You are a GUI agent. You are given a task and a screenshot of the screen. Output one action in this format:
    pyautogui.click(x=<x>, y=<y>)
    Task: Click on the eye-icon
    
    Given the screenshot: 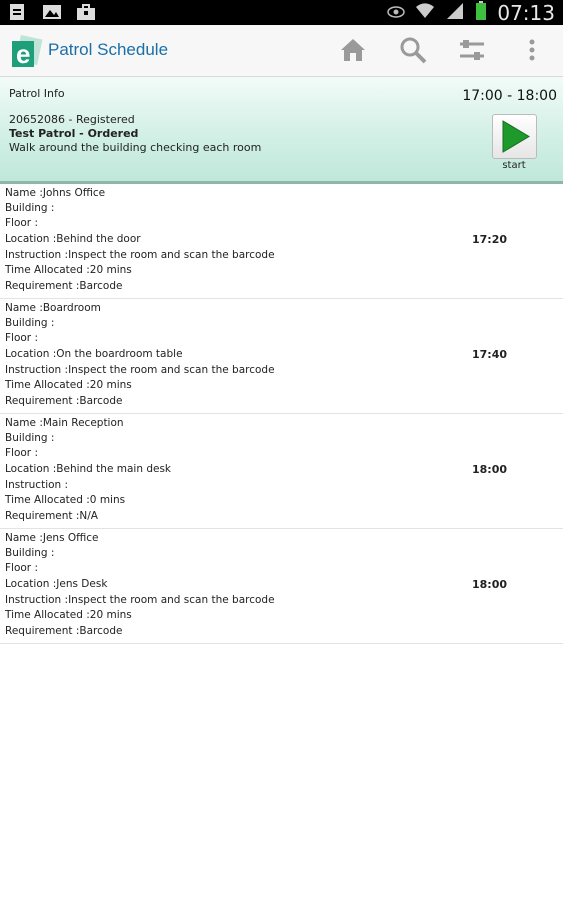 What is the action you would take?
    pyautogui.click(x=396, y=13)
    